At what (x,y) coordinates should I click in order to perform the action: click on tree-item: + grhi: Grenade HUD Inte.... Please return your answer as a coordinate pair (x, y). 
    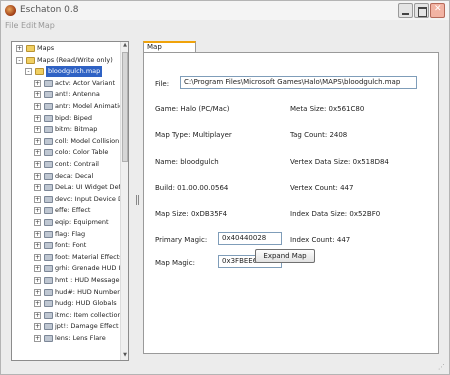
    Looking at the image, I should click on (70, 268).